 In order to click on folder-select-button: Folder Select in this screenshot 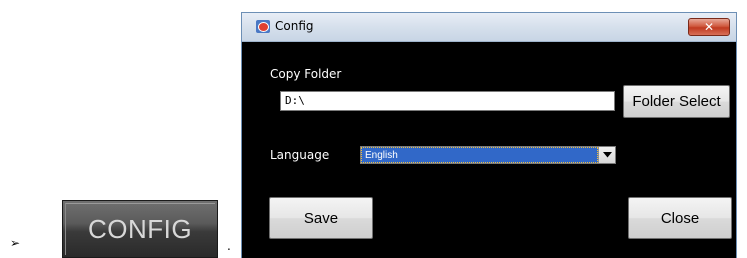, I will do `click(676, 101)`.